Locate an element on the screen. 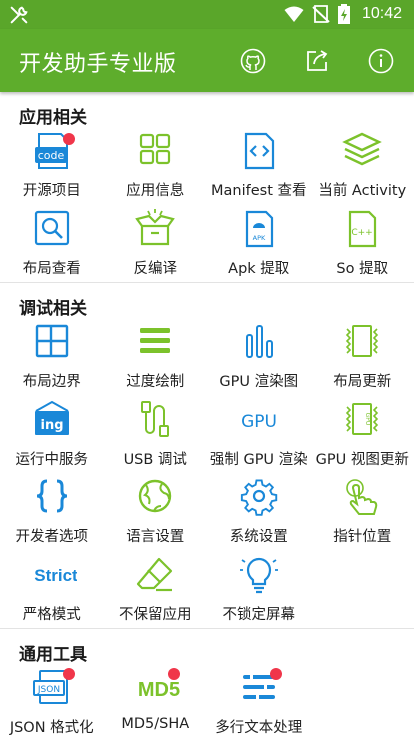 The image size is (414, 736). tool-label: 不保留应用 is located at coordinates (155, 614).